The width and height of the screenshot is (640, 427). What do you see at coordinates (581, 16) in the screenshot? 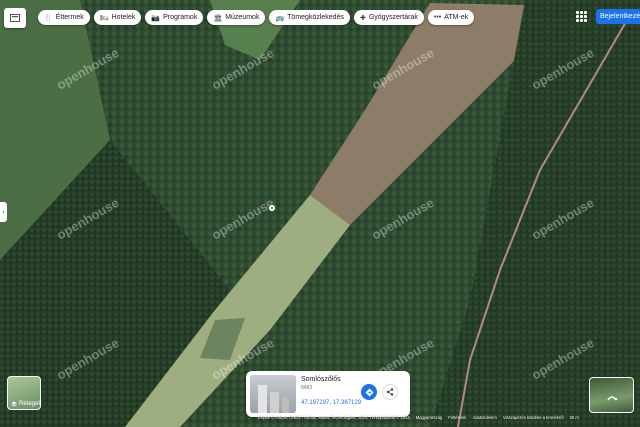
I see `apps-grid-icon` at bounding box center [581, 16].